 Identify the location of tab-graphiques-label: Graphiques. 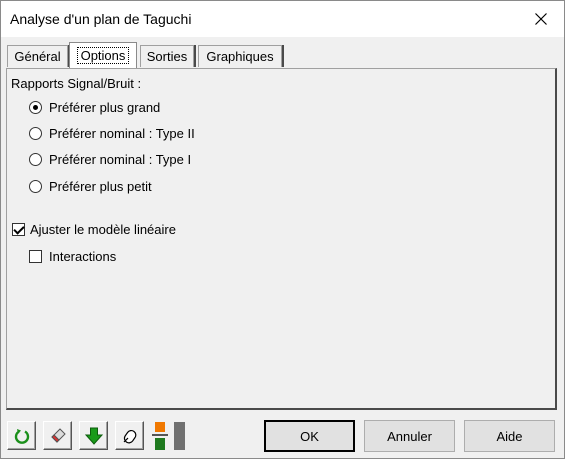
(240, 56).